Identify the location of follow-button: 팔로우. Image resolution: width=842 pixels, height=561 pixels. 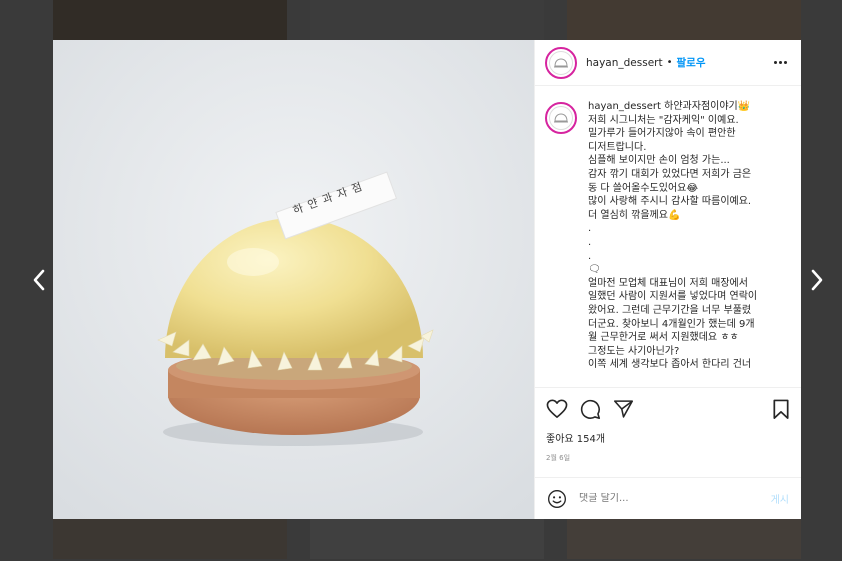
(691, 62).